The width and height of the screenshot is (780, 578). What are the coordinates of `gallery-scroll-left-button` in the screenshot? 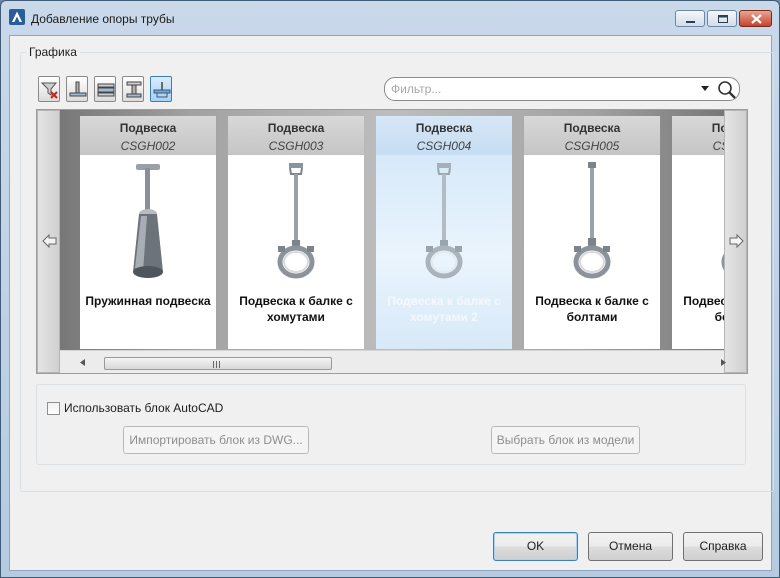 It's located at (48, 241).